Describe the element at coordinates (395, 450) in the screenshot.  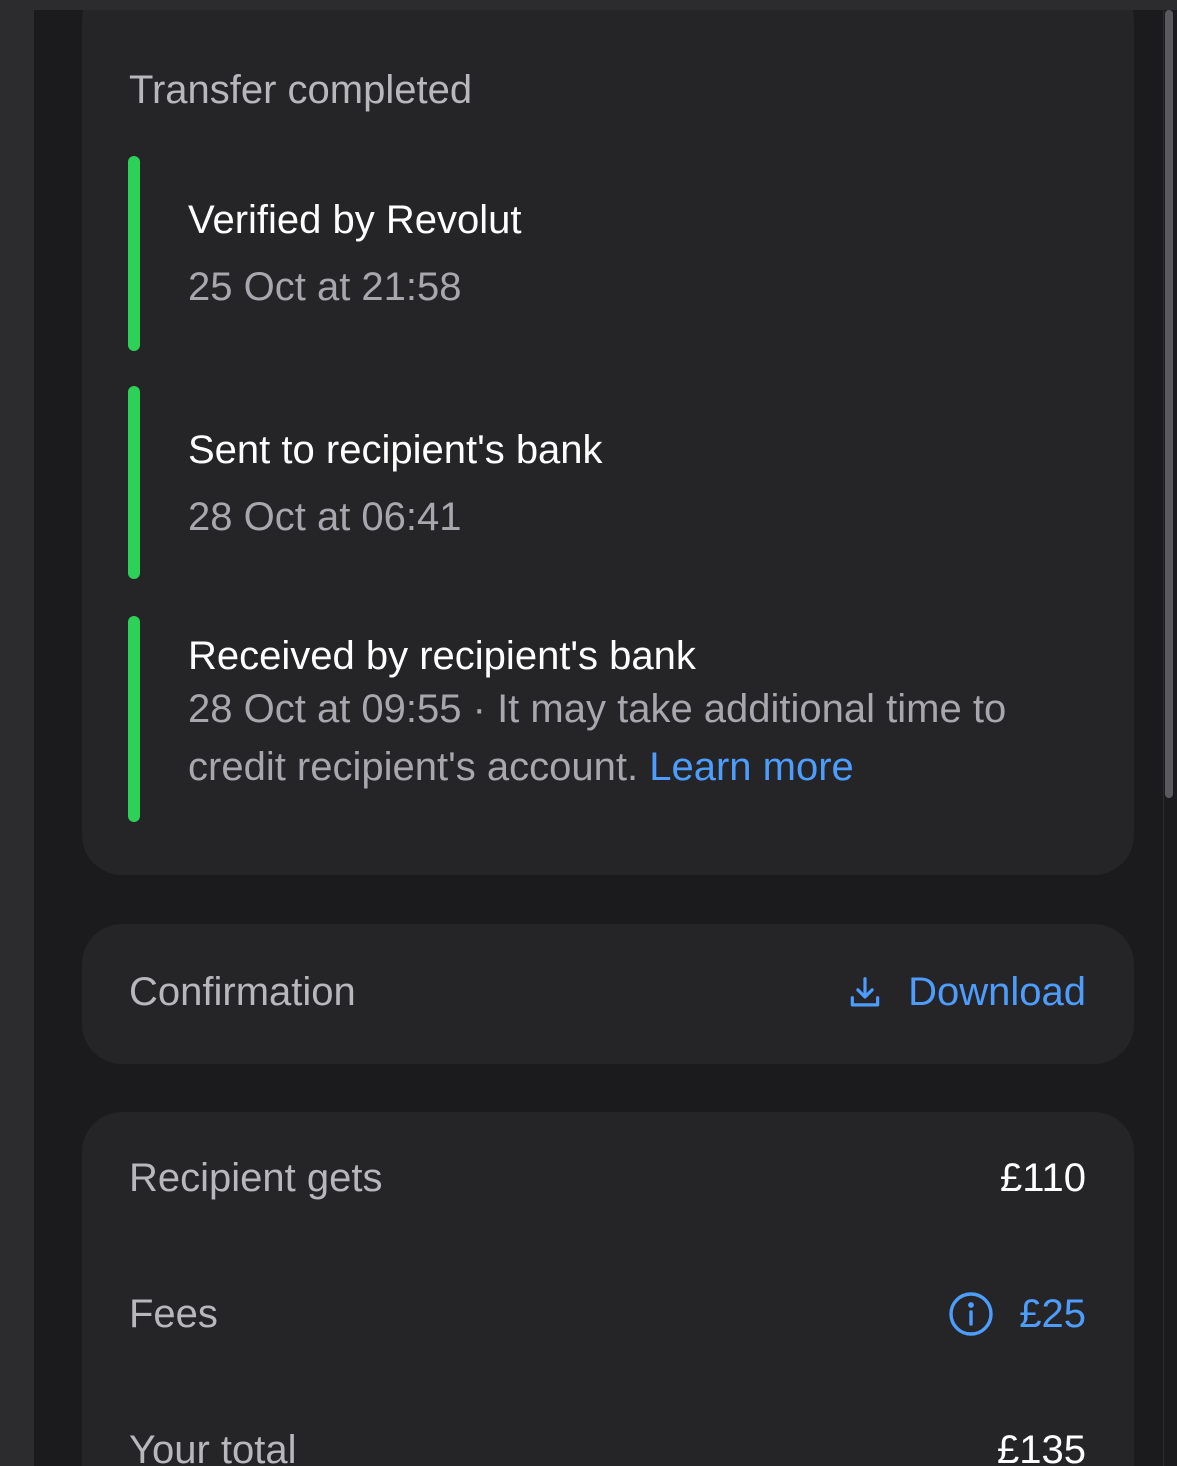
I see `step-title: Sent to recipient's bank` at that location.